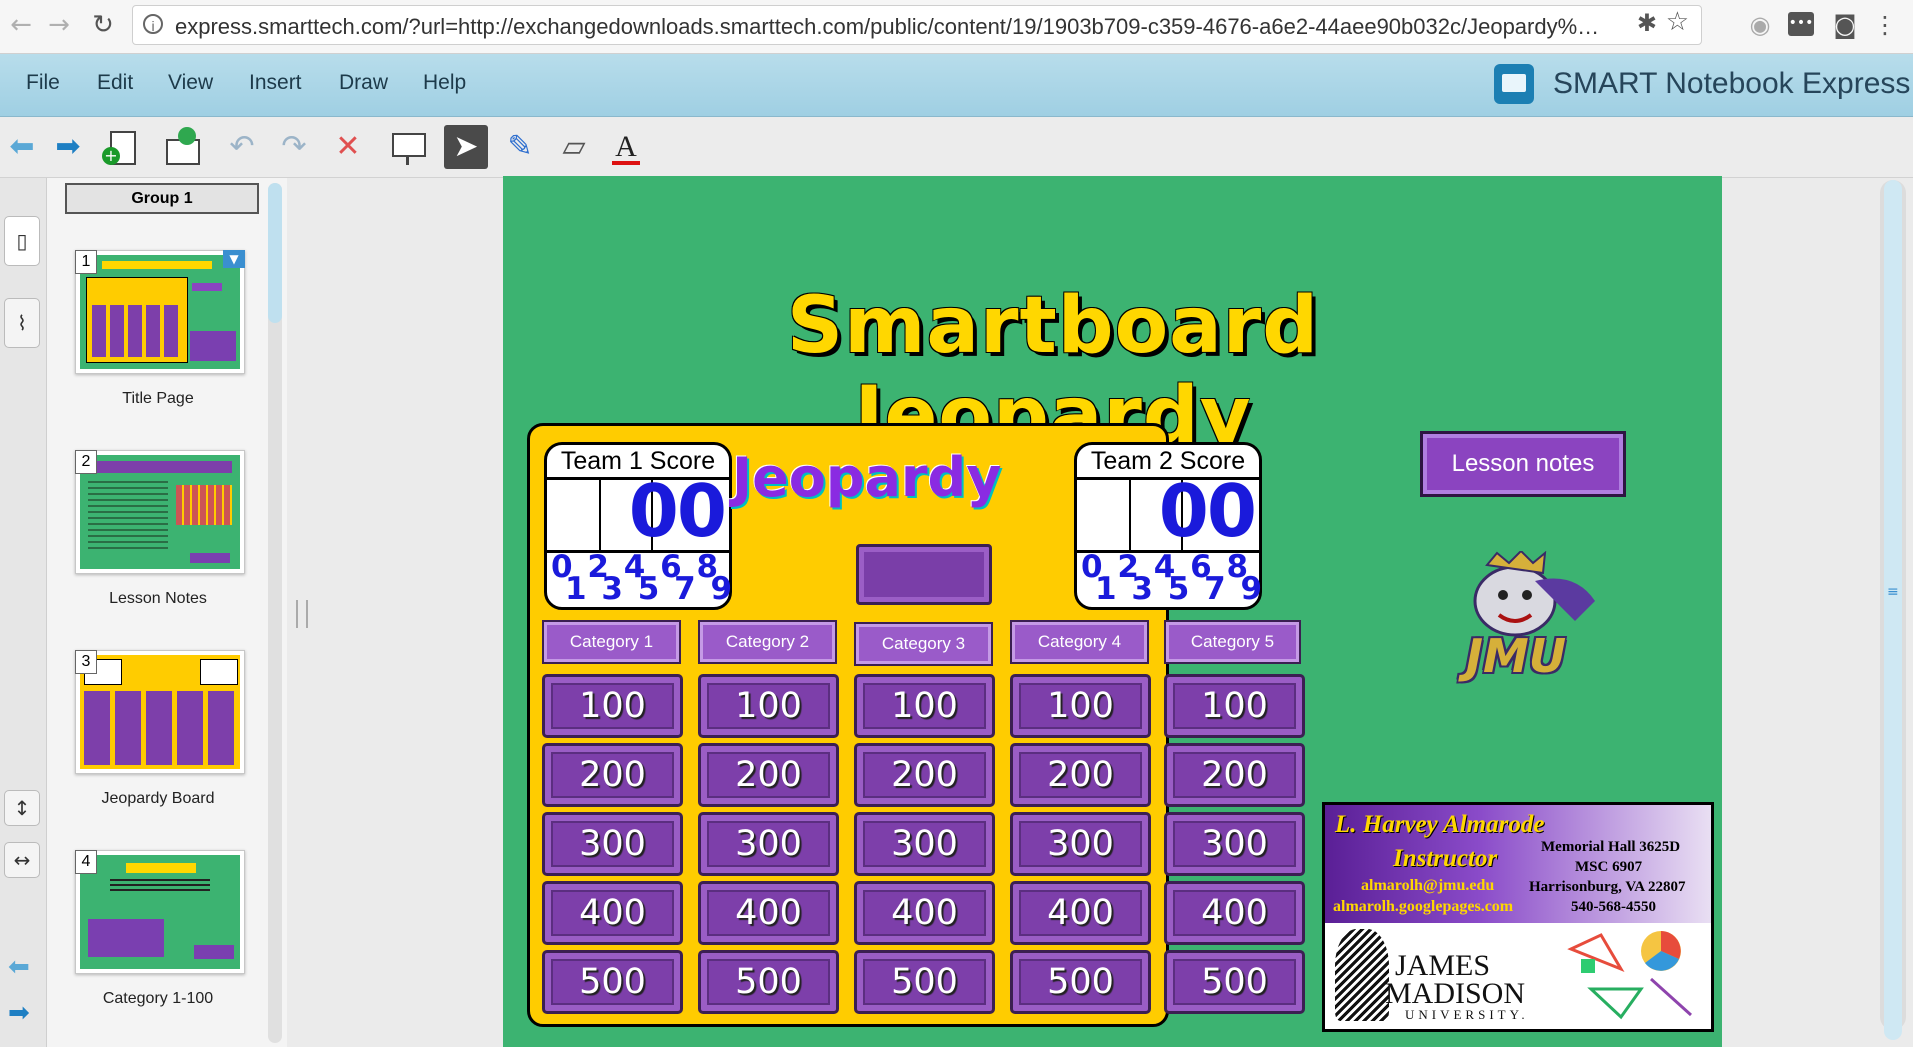  What do you see at coordinates (294, 147) in the screenshot?
I see `redo-icon: ↷` at bounding box center [294, 147].